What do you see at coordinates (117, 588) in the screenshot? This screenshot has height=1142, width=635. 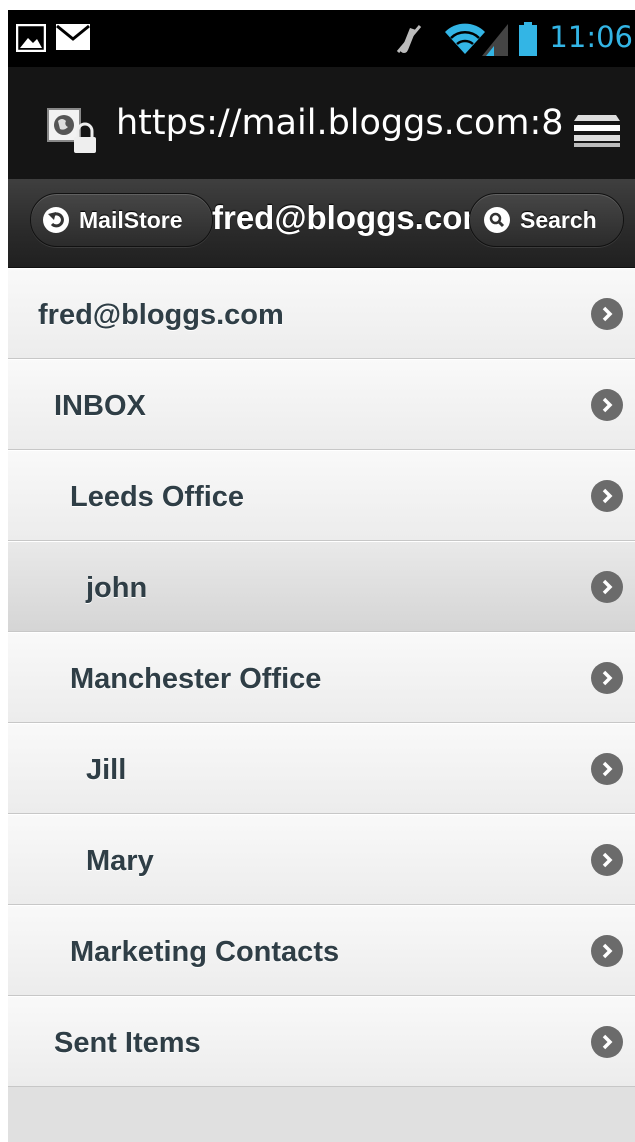 I see `folder-label: john` at bounding box center [117, 588].